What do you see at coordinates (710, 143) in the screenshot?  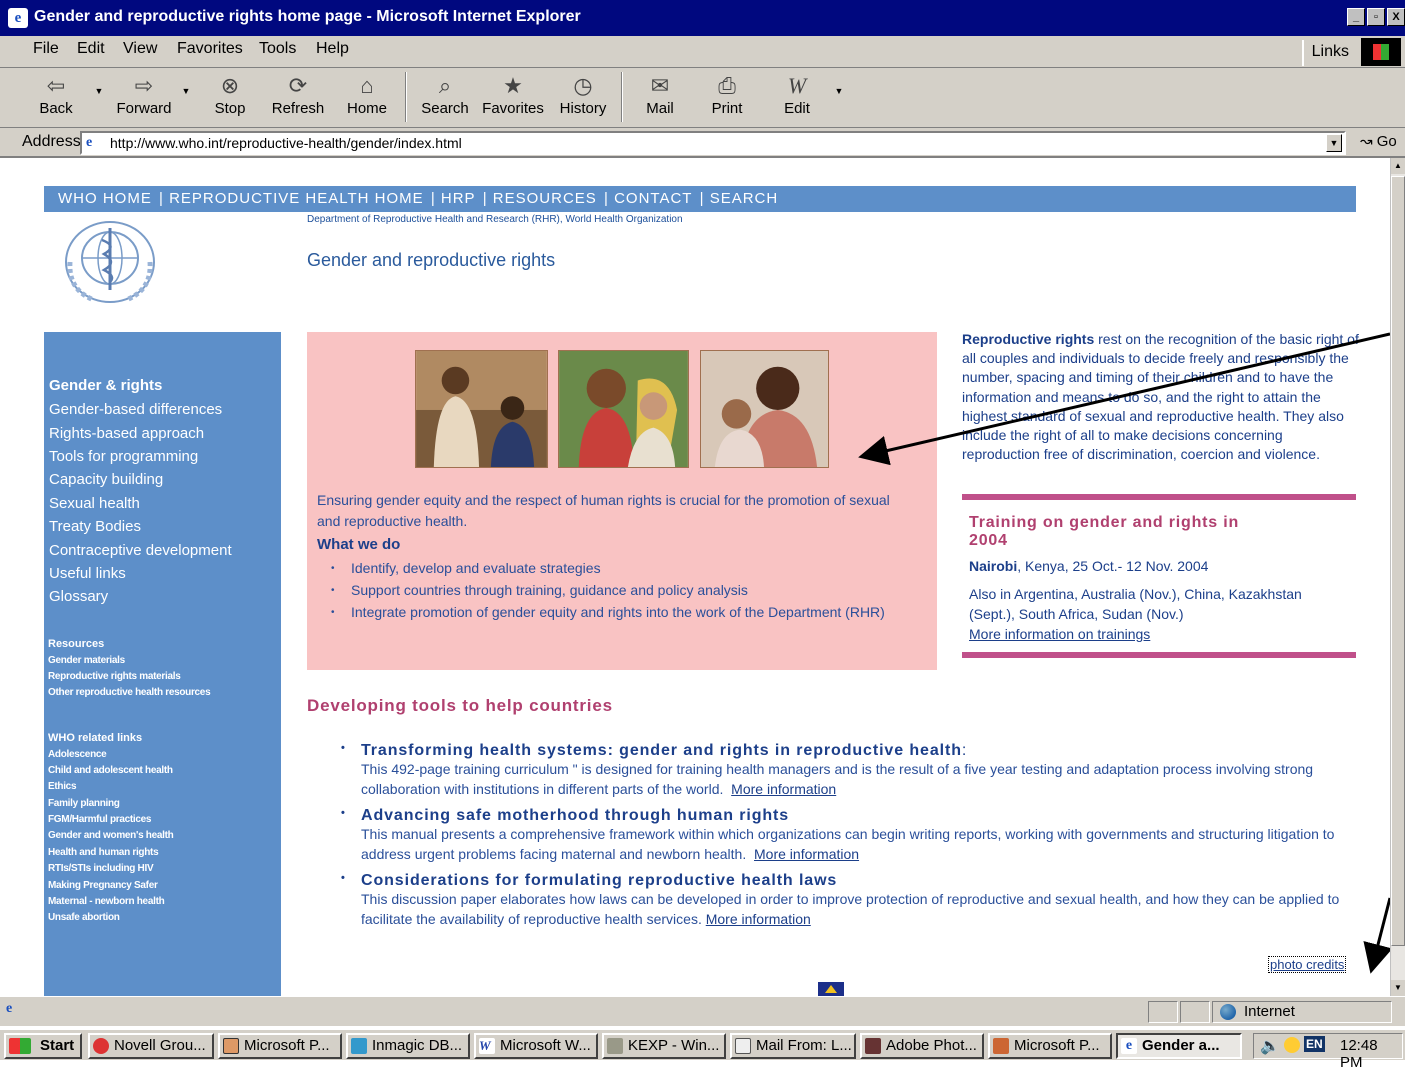 I see `address-input` at bounding box center [710, 143].